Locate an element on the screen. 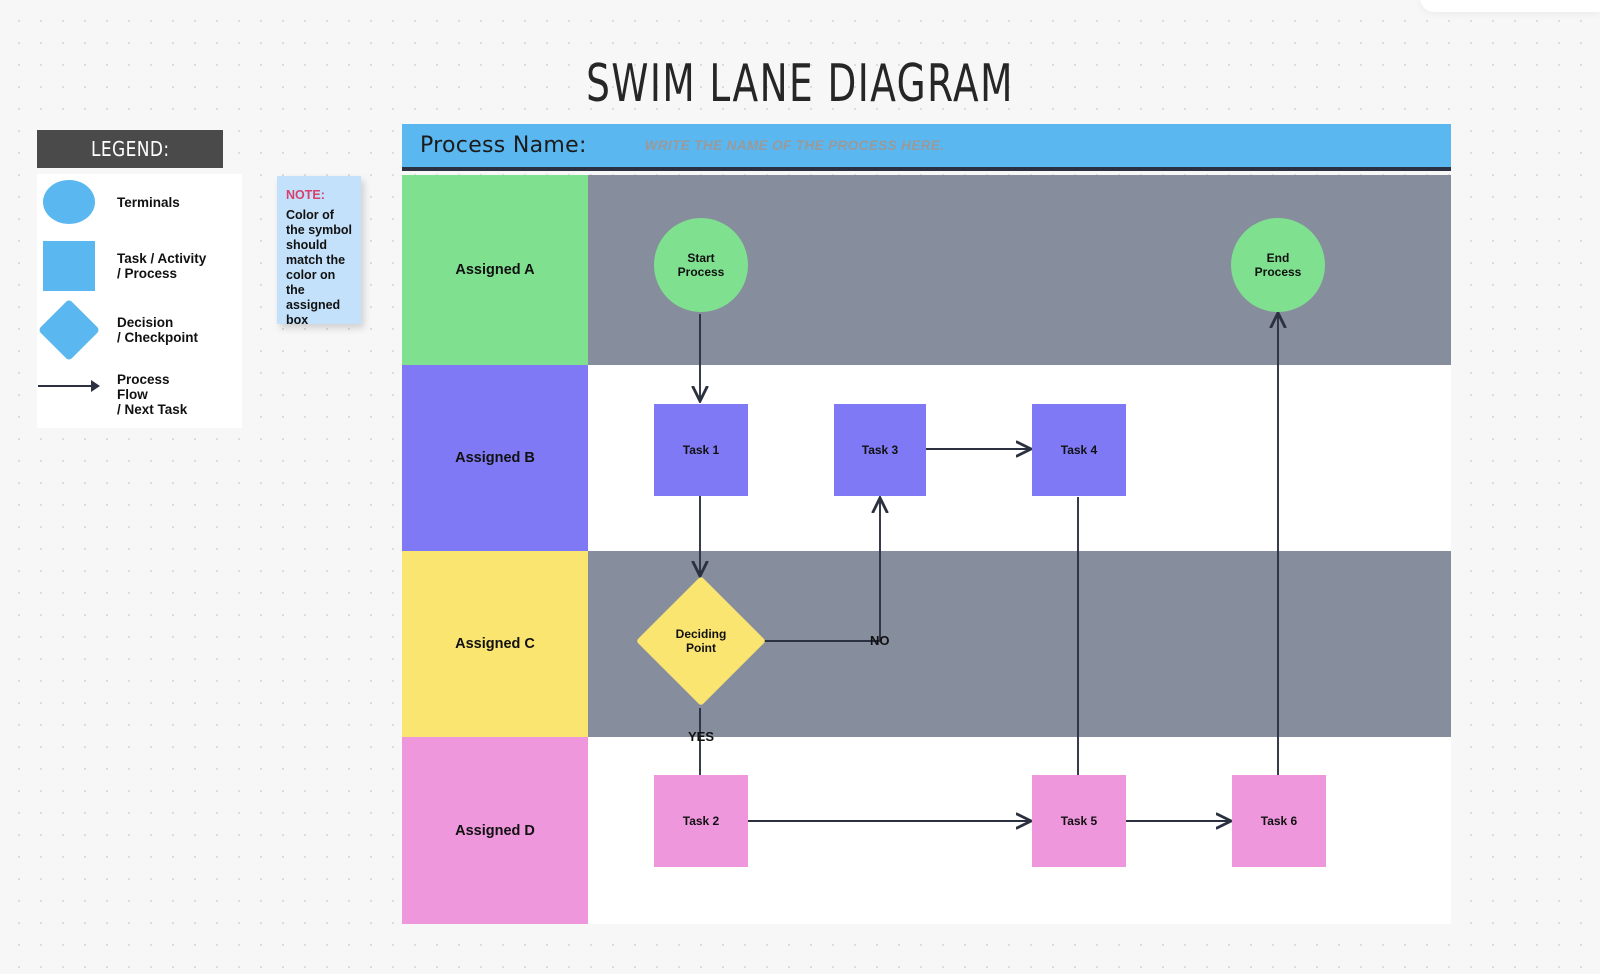  node-end-process: End Process is located at coordinates (1278, 265).